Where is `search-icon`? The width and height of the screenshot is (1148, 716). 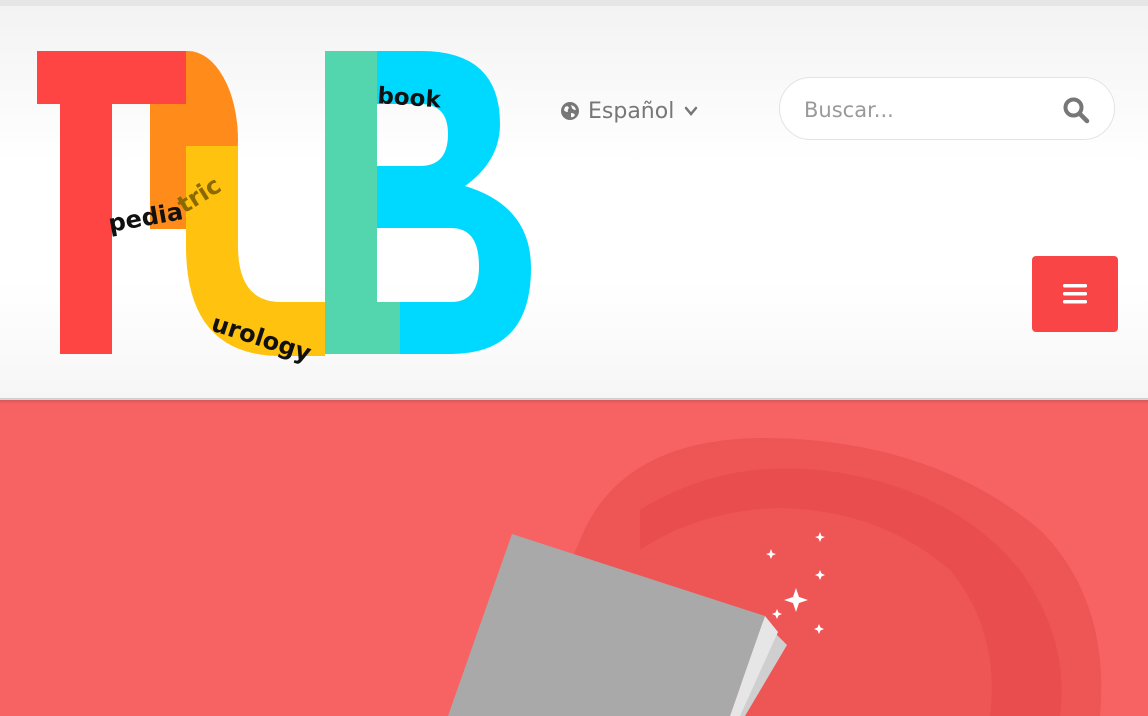 search-icon is located at coordinates (1076, 110).